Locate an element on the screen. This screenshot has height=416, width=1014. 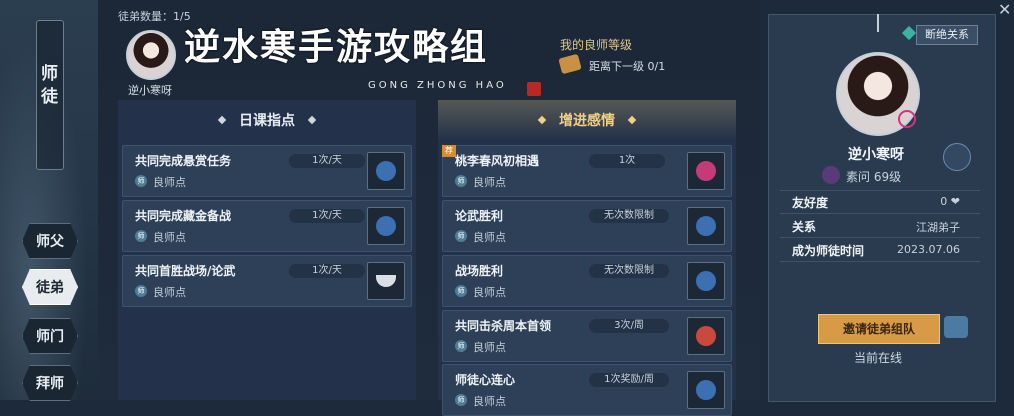
task-name: 共同完成悬赏任务 is located at coordinates (183, 161).